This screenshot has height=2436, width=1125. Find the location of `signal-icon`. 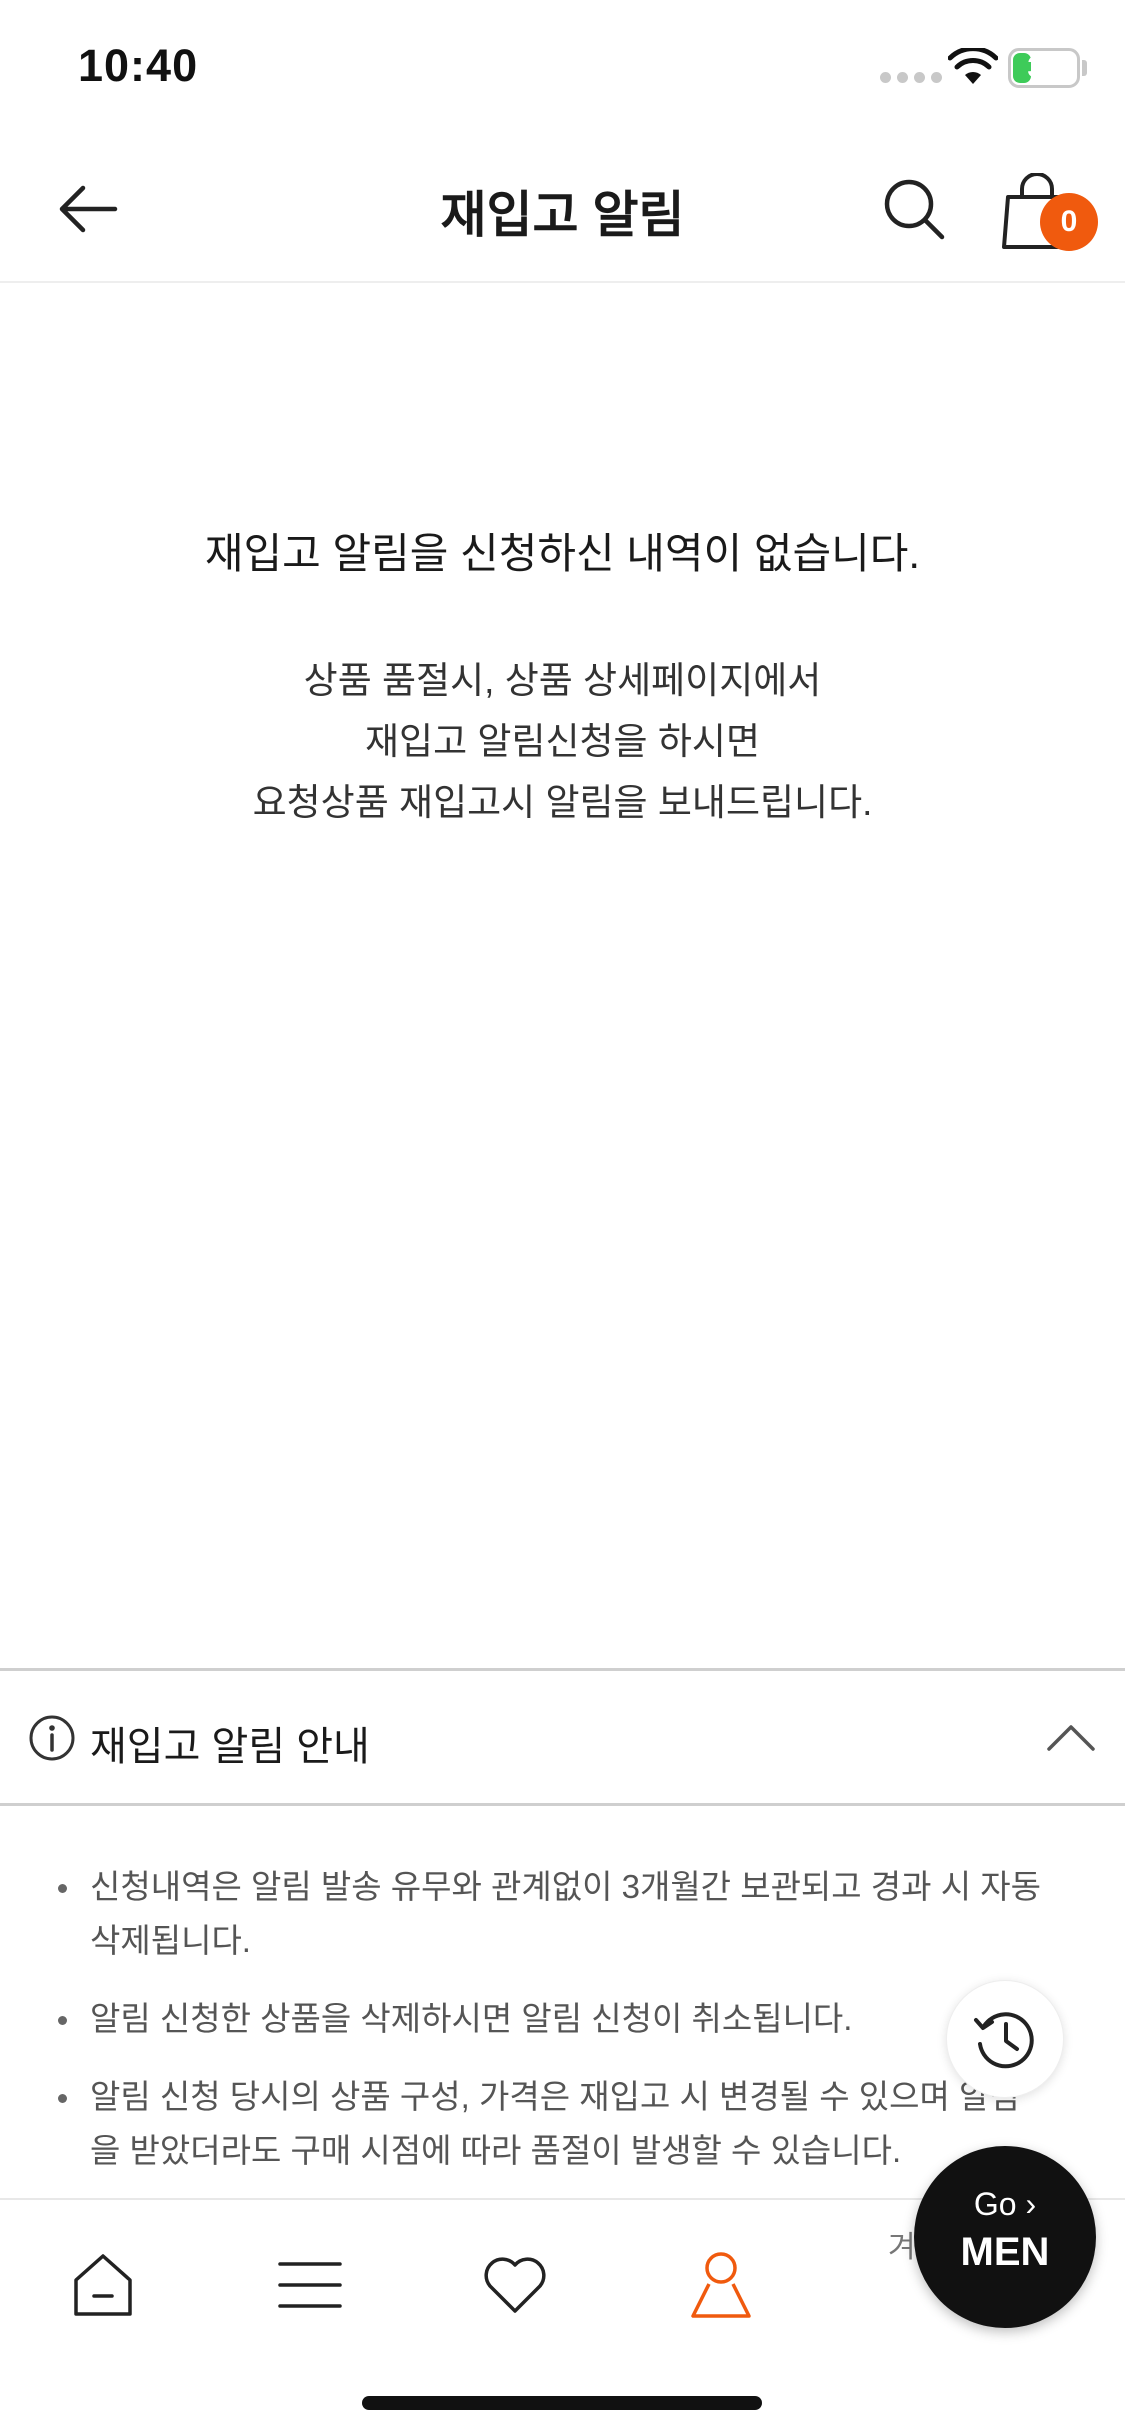

signal-icon is located at coordinates (911, 77).